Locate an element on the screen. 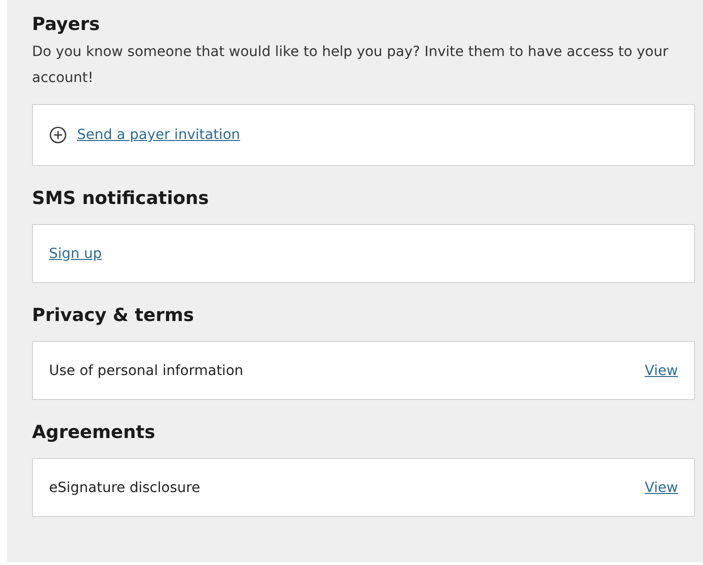 This screenshot has height=565, width=703. section-heading: Payers is located at coordinates (66, 25).